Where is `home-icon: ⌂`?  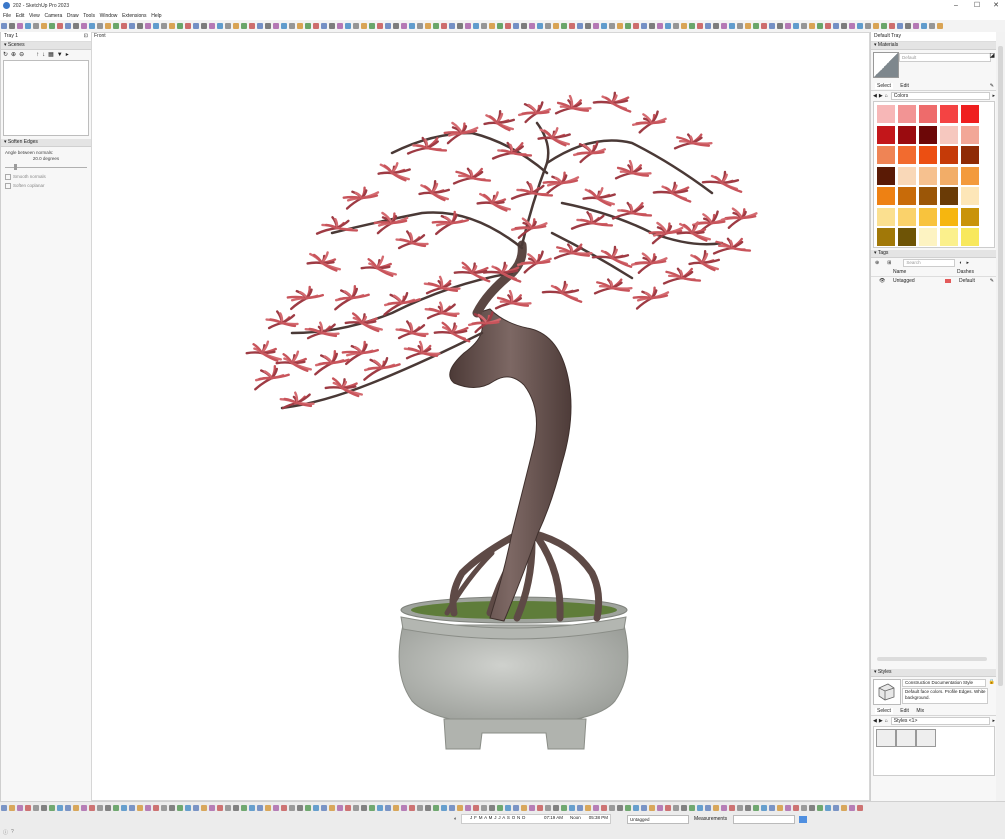
home-icon: ⌂ is located at coordinates (886, 721).